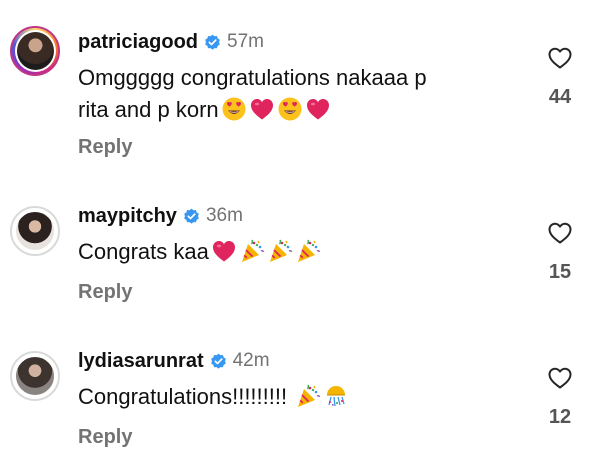  What do you see at coordinates (252, 77) in the screenshot?
I see `comment-text-line: Omggggg congratulations nakaaa p` at bounding box center [252, 77].